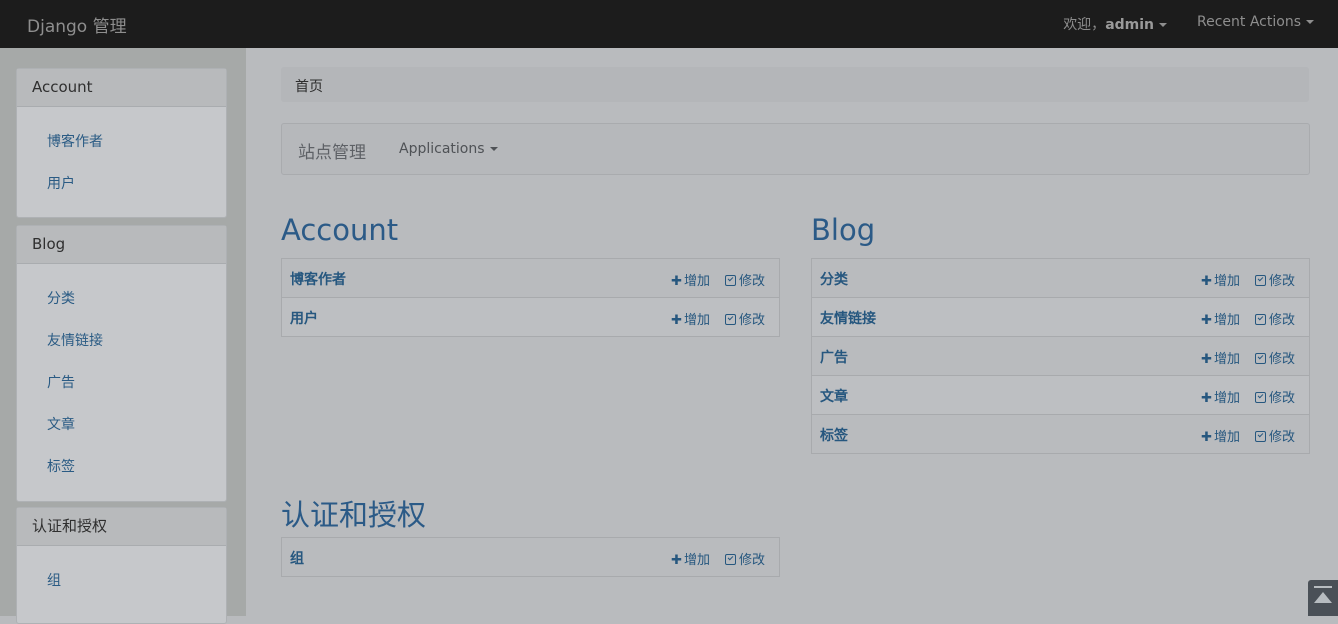 This screenshot has width=1338, height=624. What do you see at coordinates (304, 318) in the screenshot?
I see `model-link: 用户` at bounding box center [304, 318].